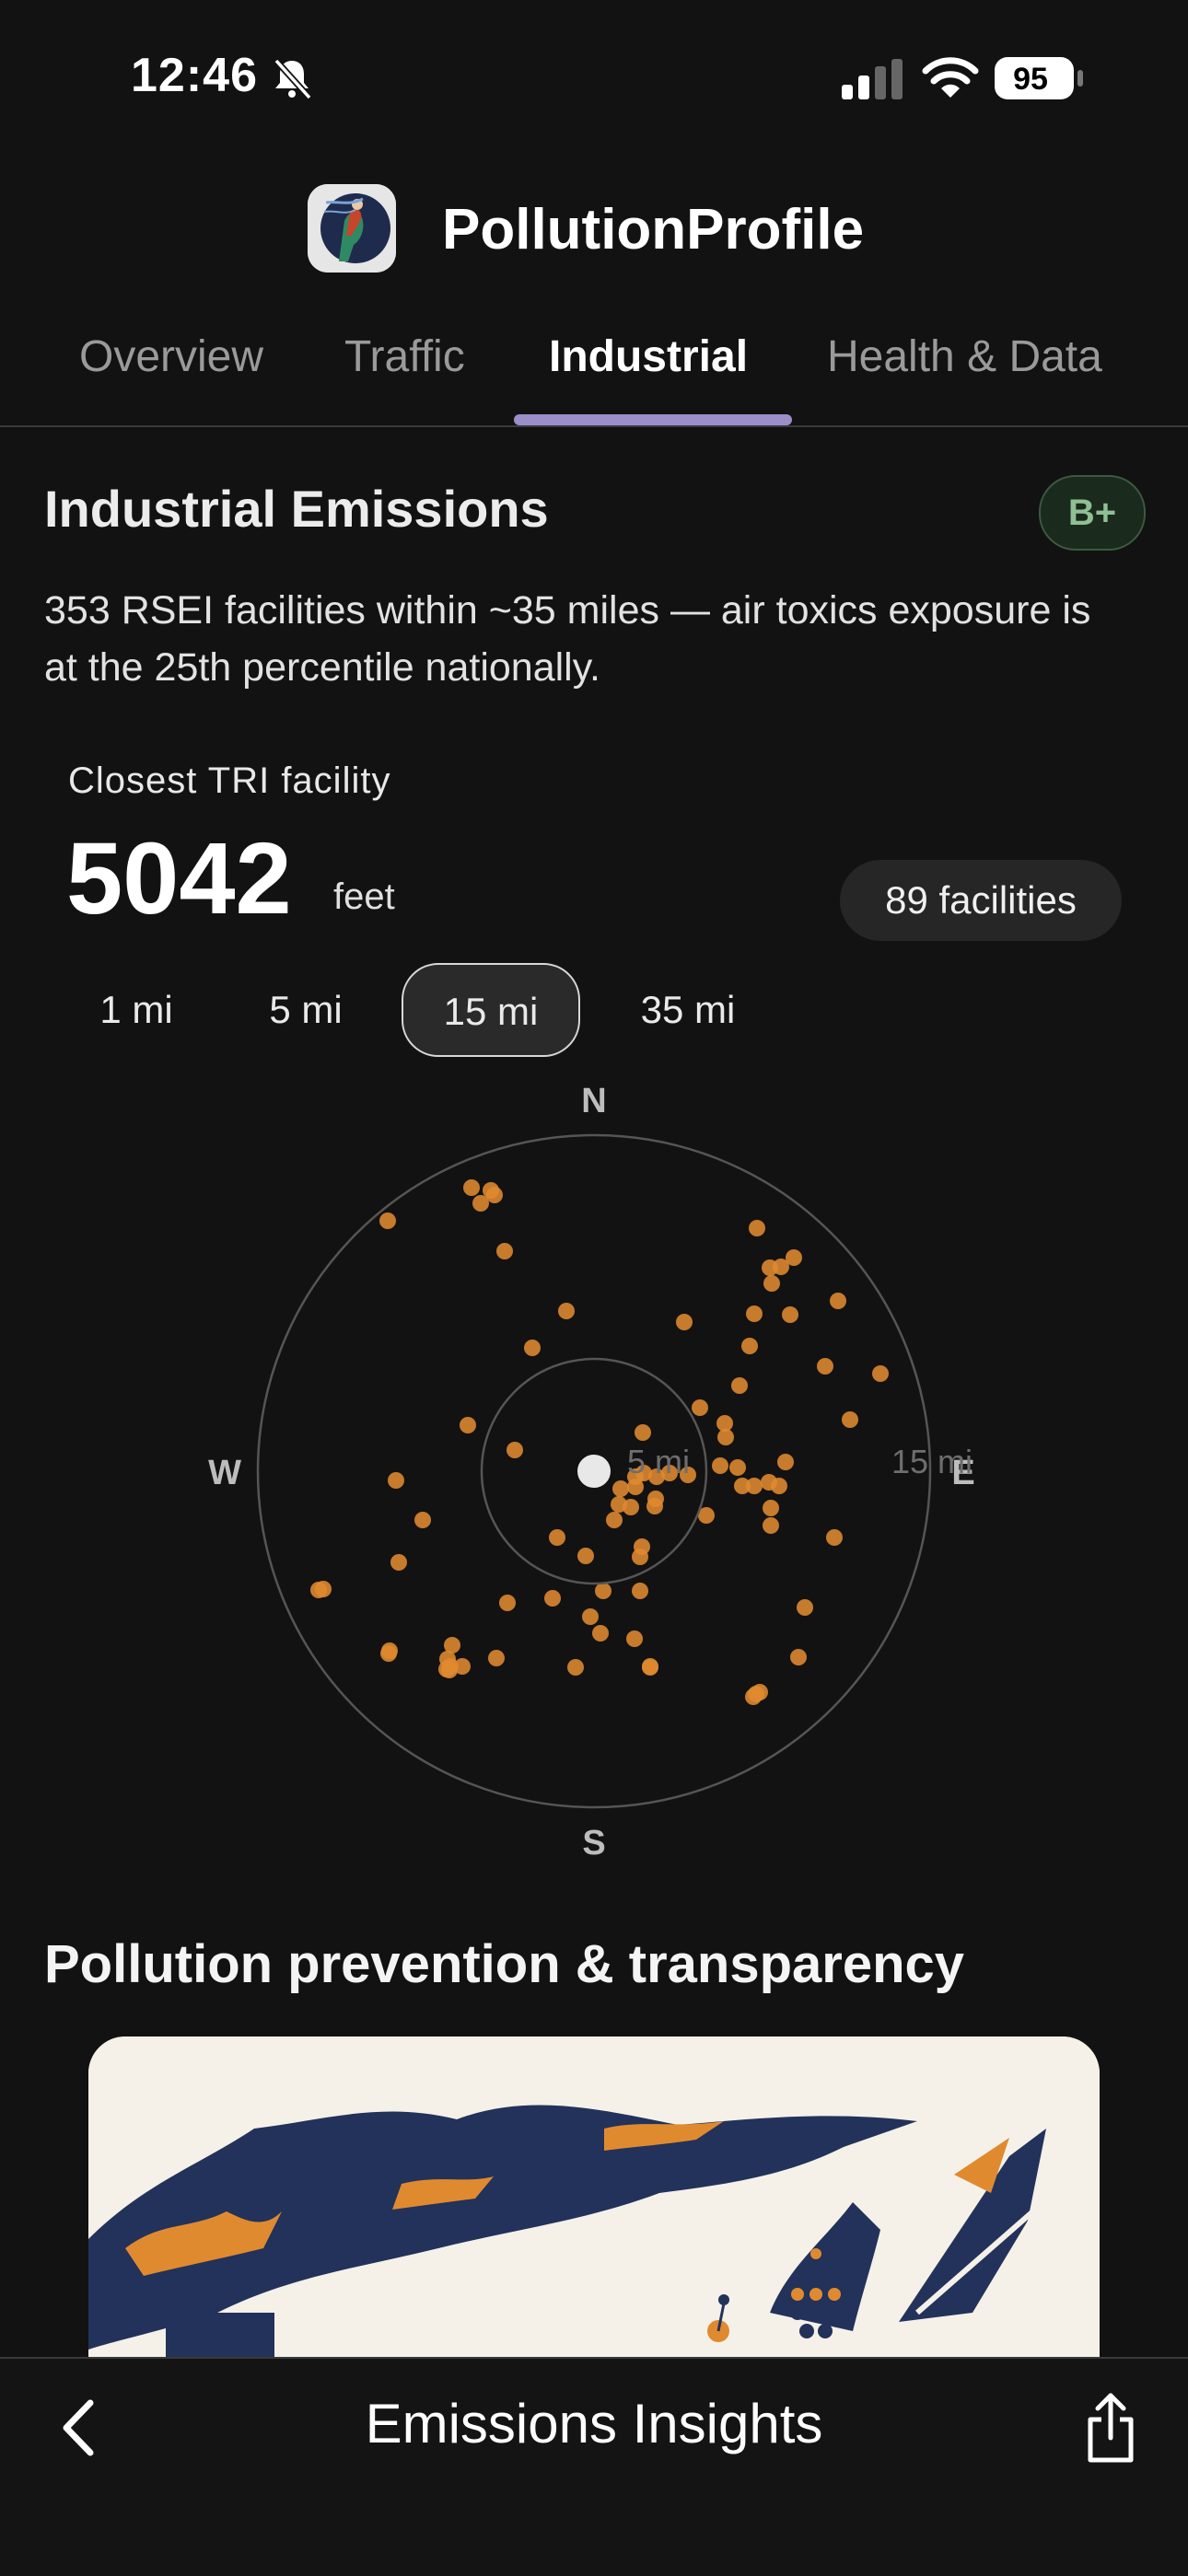  I want to click on ring-label-5mi: 5 mi, so click(658, 1461).